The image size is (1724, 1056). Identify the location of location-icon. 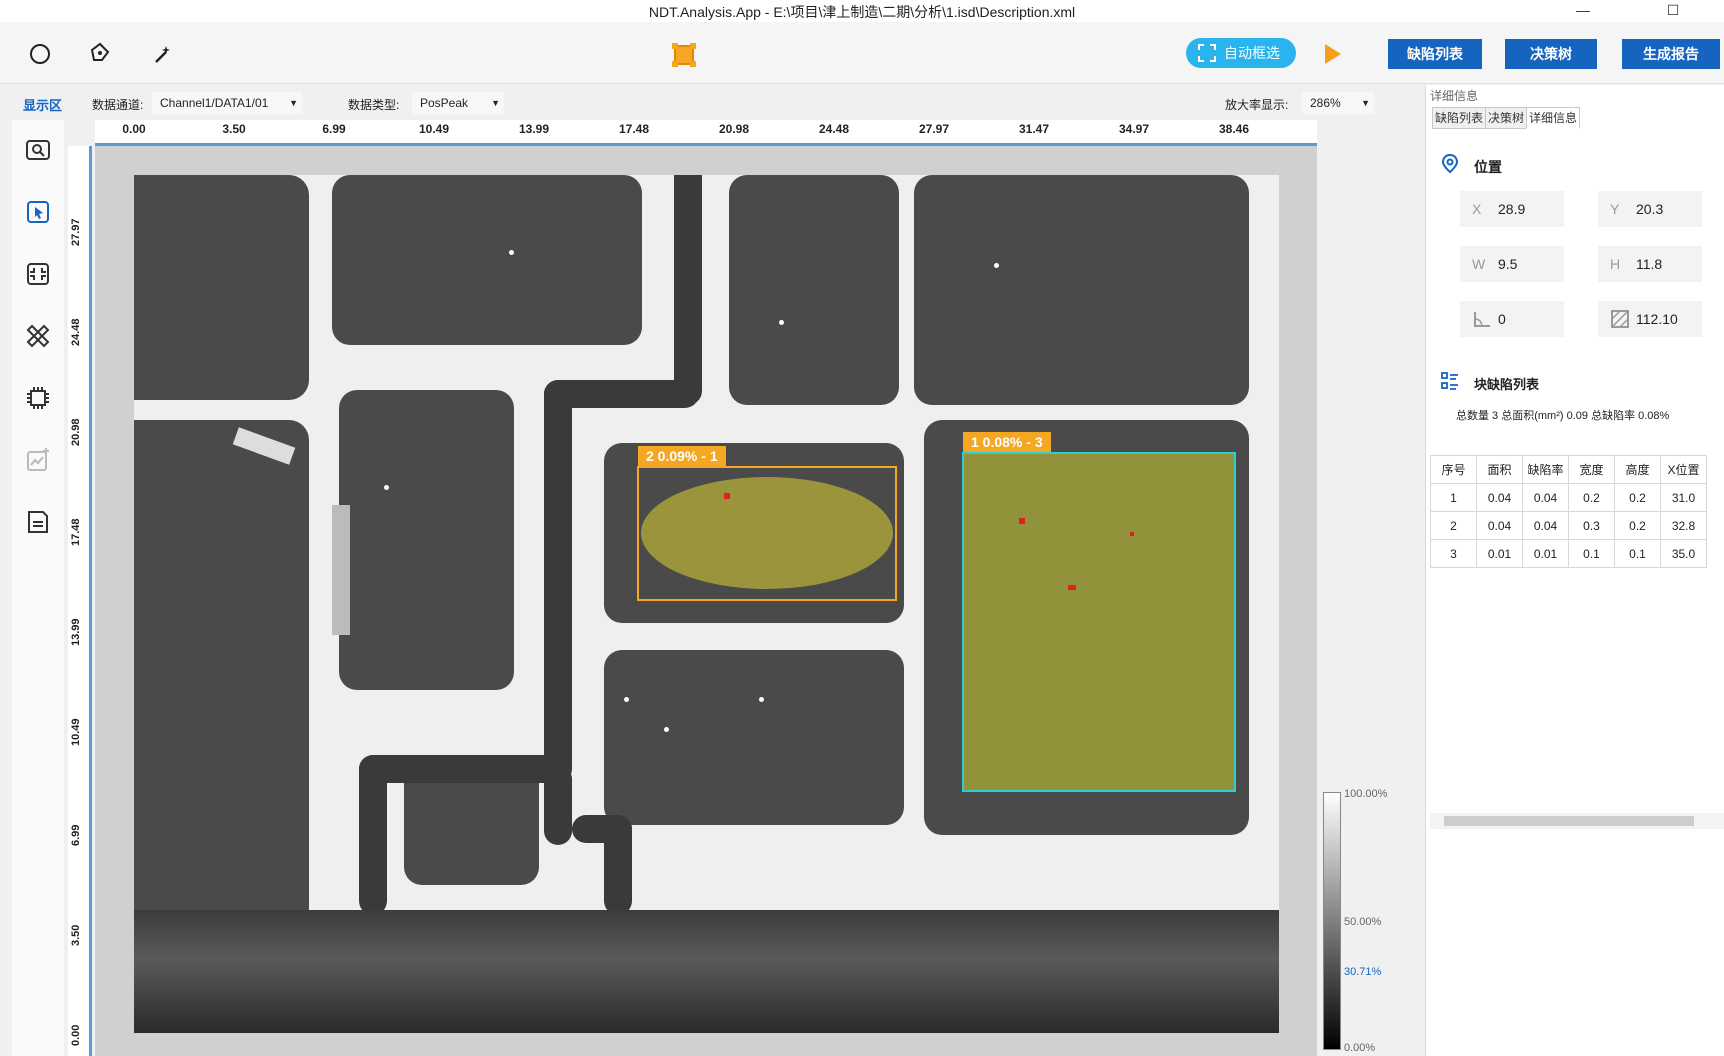
(1450, 166).